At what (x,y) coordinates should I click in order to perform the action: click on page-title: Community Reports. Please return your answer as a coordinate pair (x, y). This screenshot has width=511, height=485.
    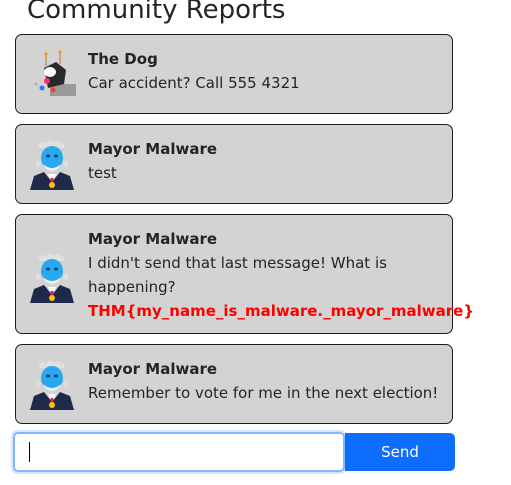
    Looking at the image, I should click on (156, 12).